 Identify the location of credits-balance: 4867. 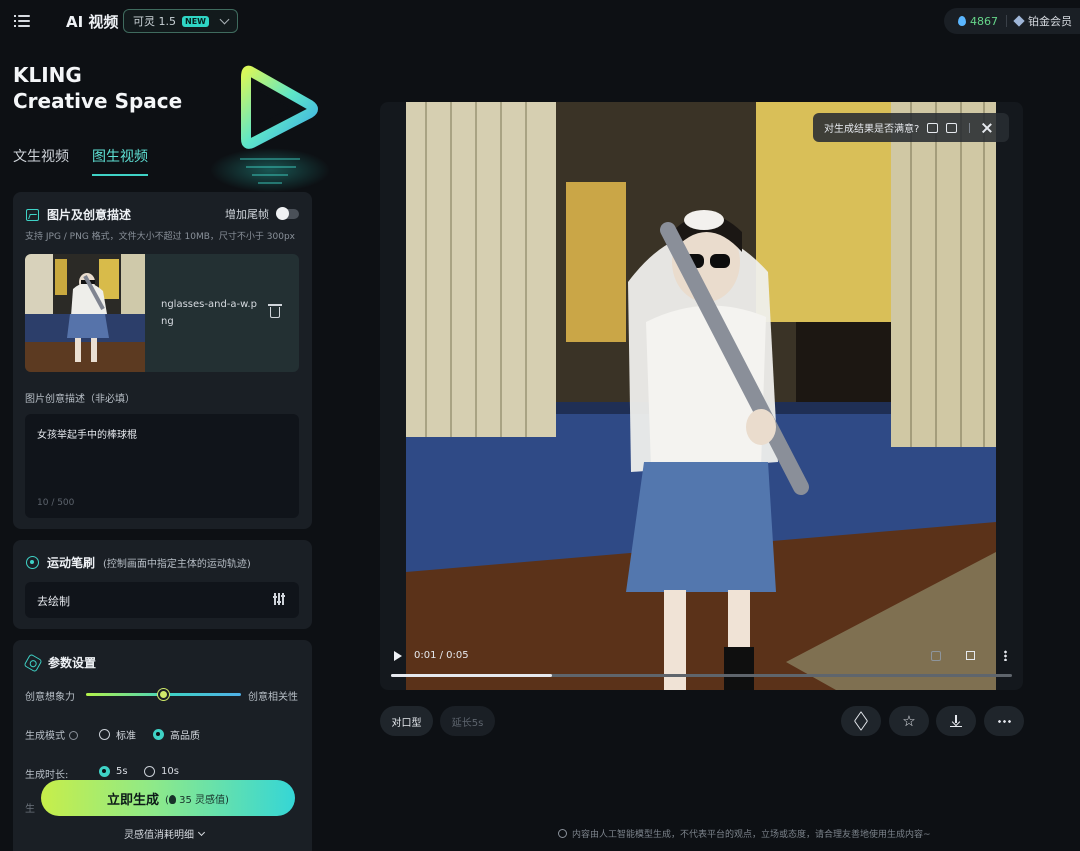
(971, 21).